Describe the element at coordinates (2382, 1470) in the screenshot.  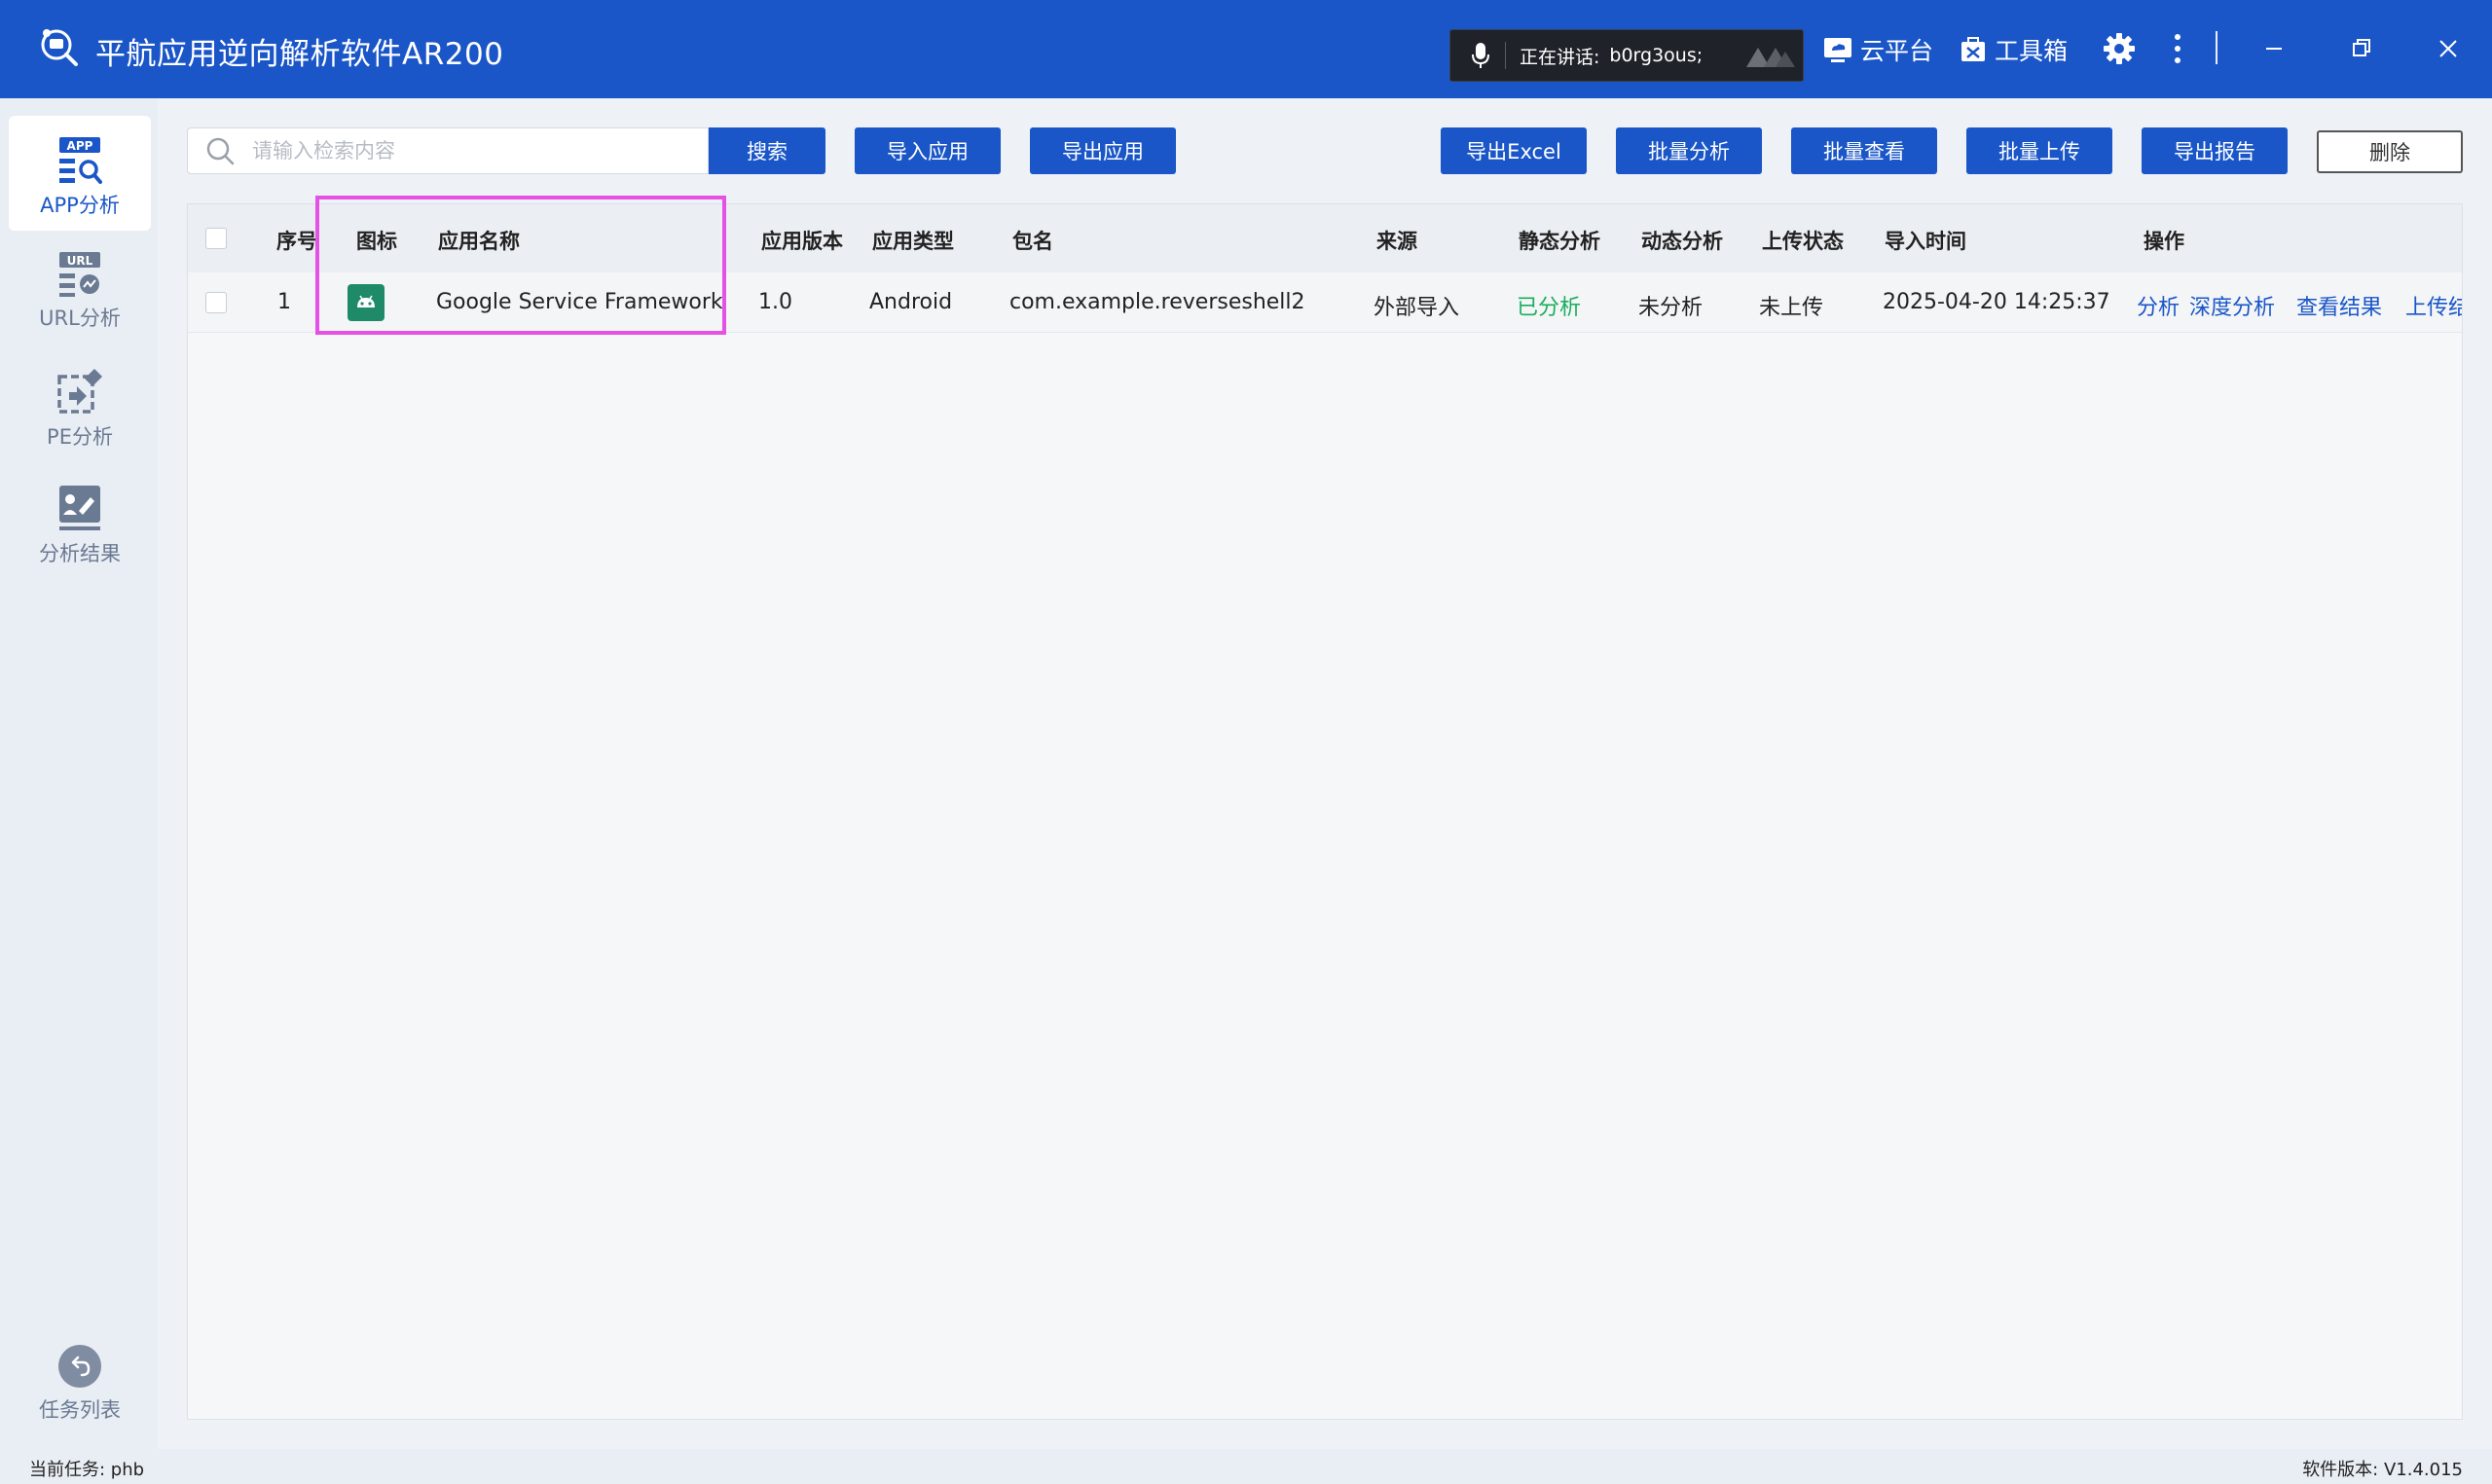
I see `software-version-text: 软件版本: V1.4.015` at that location.